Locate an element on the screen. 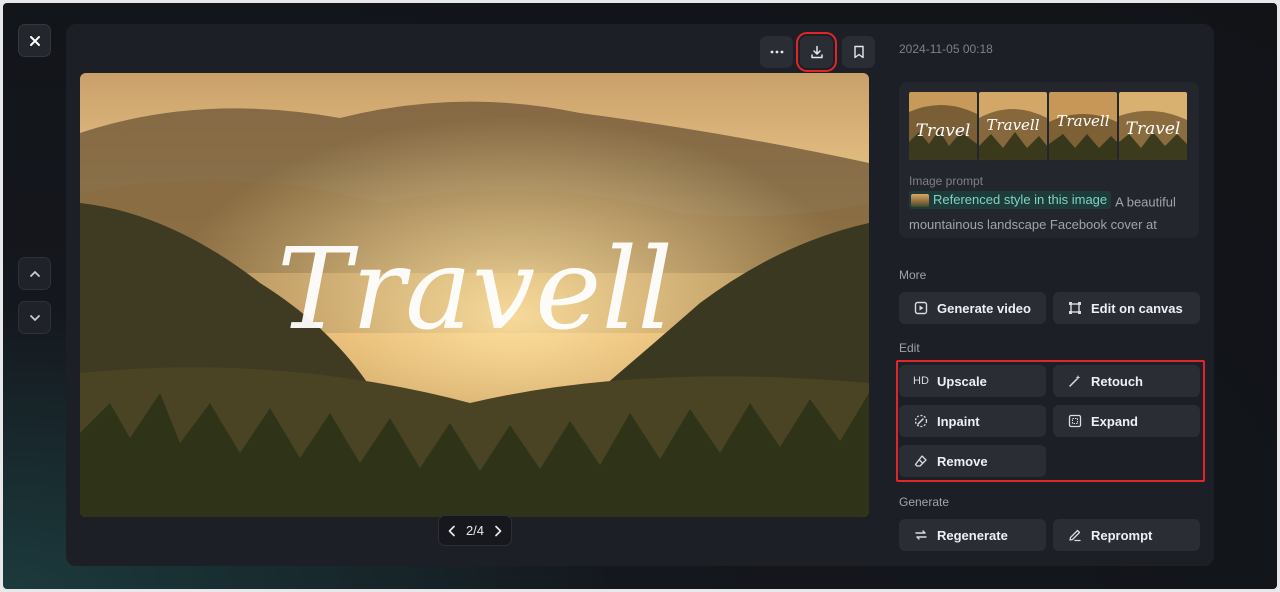 The width and height of the screenshot is (1280, 592). download-icon is located at coordinates (816, 52).